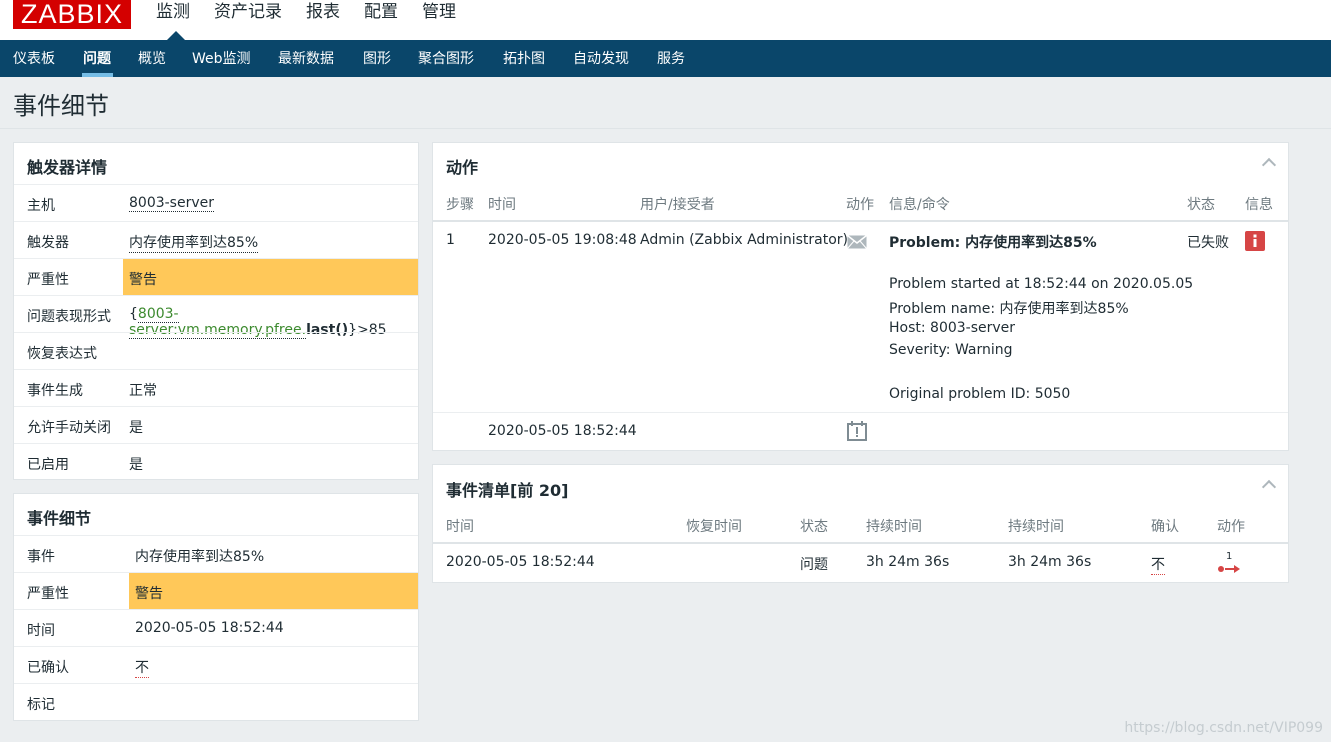 The image size is (1331, 742). What do you see at coordinates (502, 205) in the screenshot?
I see `col-time: 时间` at bounding box center [502, 205].